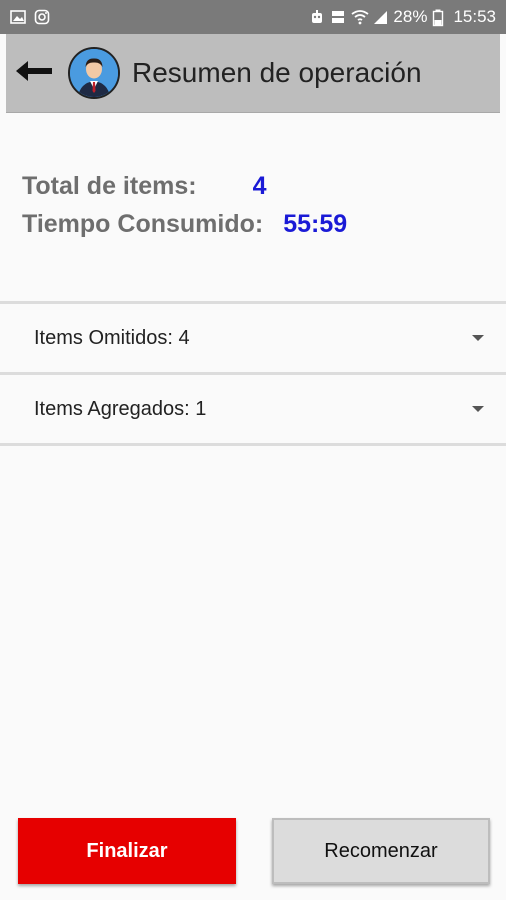 The width and height of the screenshot is (506, 900). Describe the element at coordinates (253, 338) in the screenshot. I see `omitted-items-section: Items Omitidos: 4` at that location.